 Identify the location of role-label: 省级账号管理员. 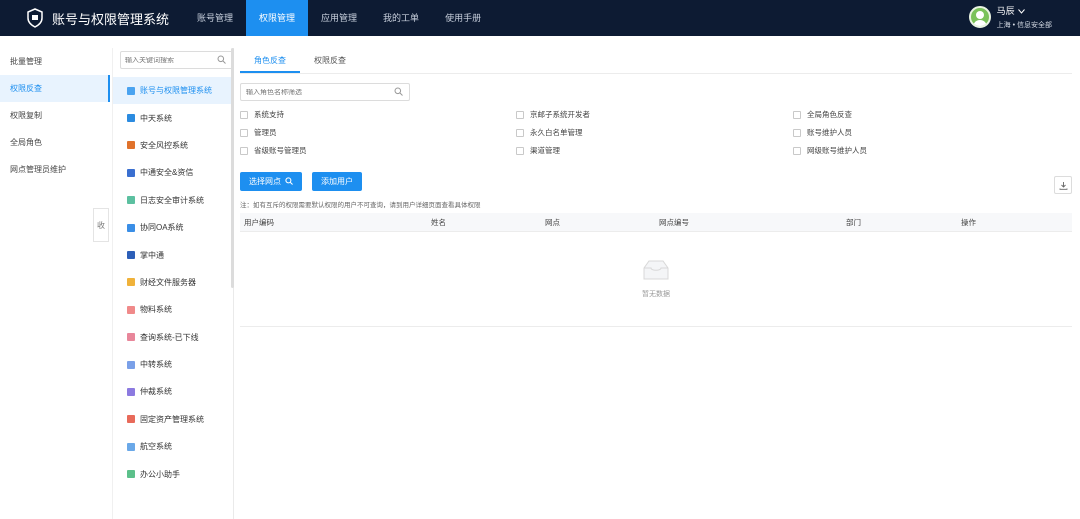
(280, 150).